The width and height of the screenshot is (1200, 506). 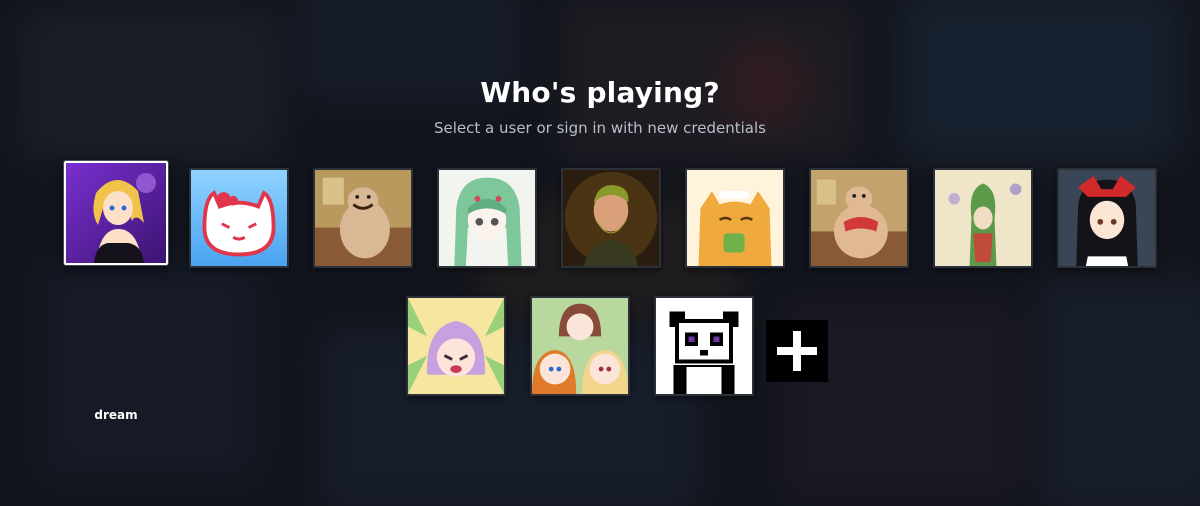 I want to click on pig-creature-avatar-icon, so click(x=363, y=218).